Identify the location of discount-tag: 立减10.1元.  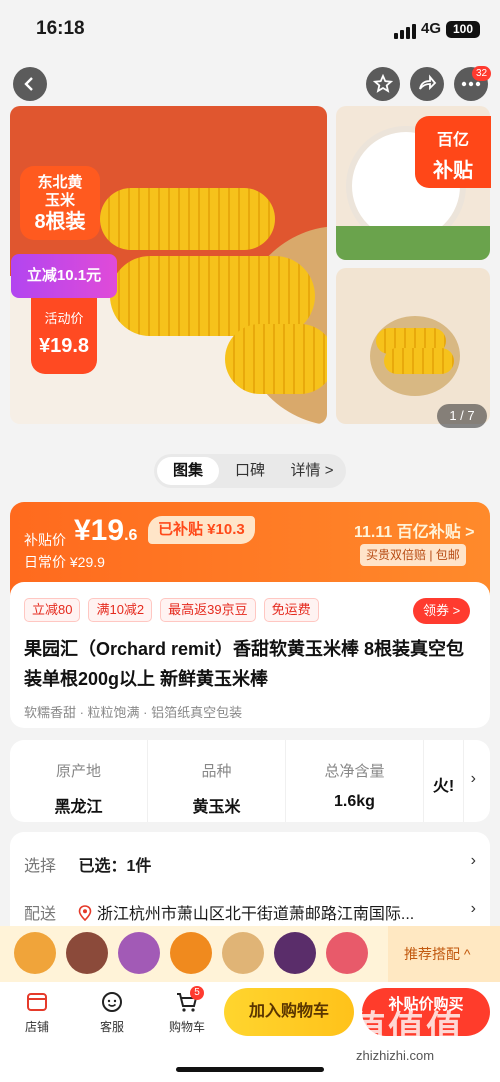
(64, 276).